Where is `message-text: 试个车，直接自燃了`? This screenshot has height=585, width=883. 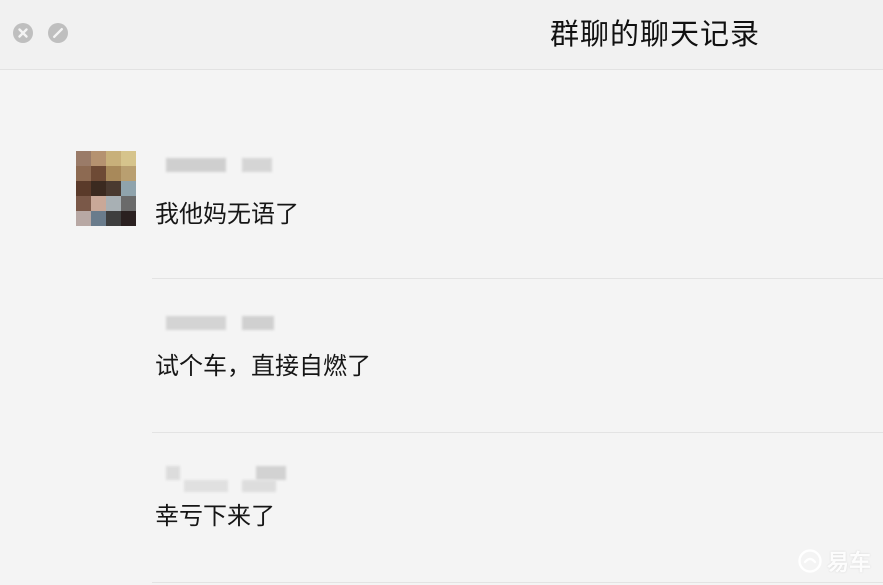
message-text: 试个车，直接自燃了 is located at coordinates (263, 366).